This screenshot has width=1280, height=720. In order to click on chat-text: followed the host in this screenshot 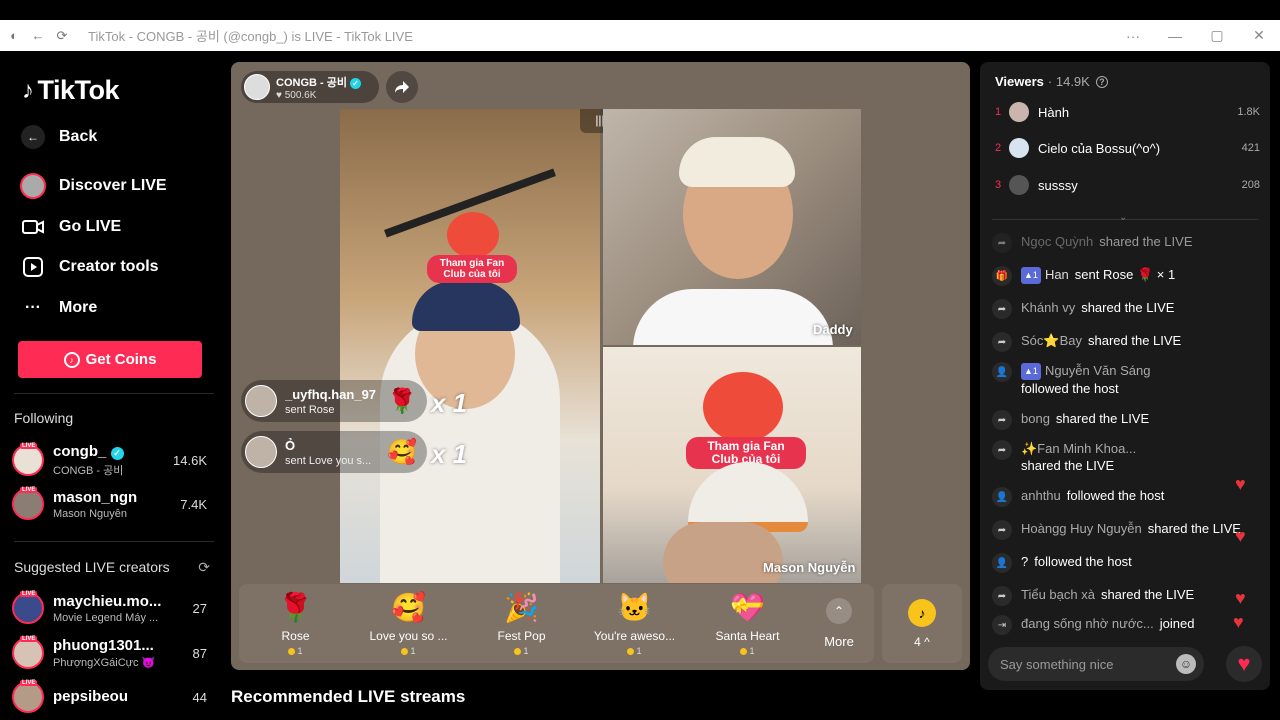, I will do `click(1115, 495)`.